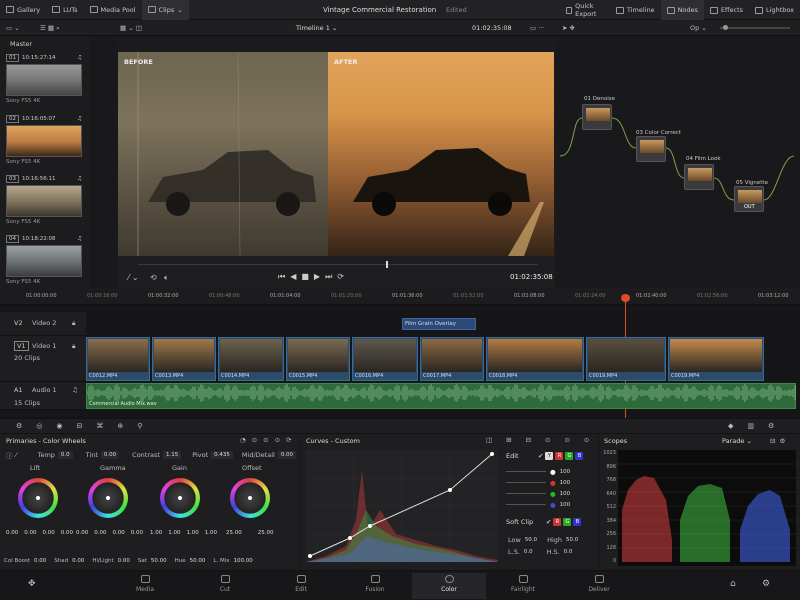  I want to click on gain-wheel, so click(180, 498).